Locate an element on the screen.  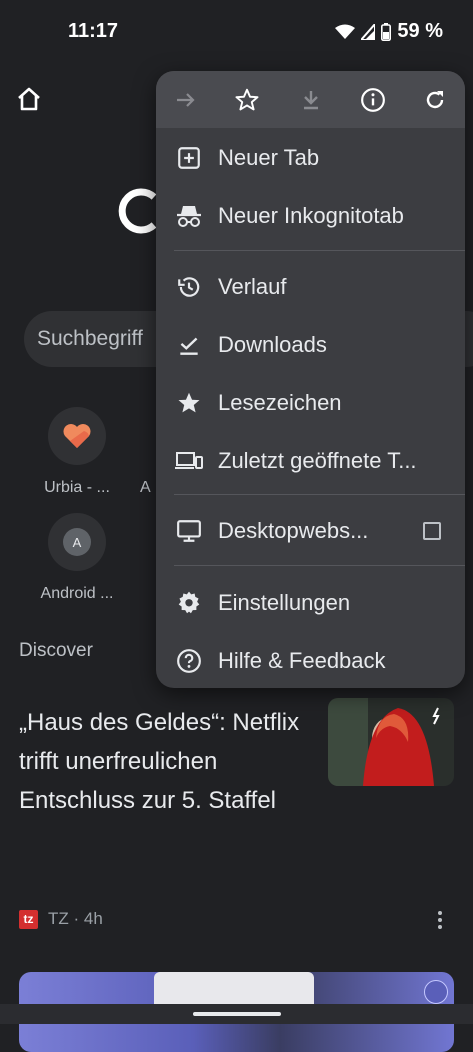
menu-item-label: Downloads is located at coordinates (272, 344).